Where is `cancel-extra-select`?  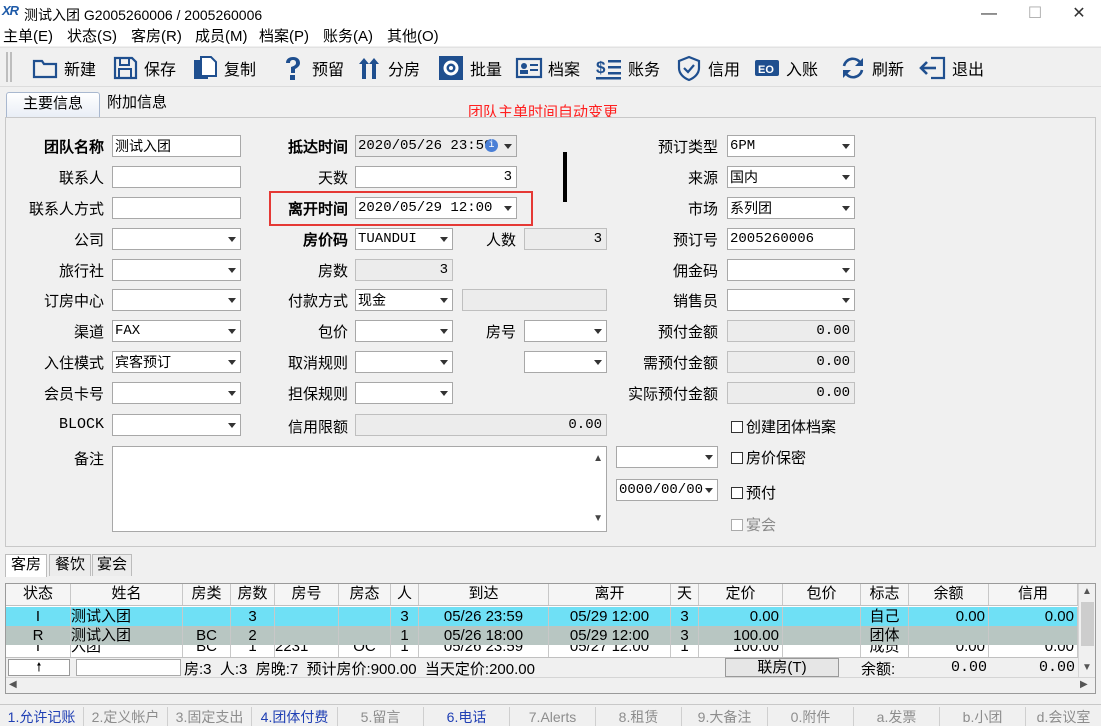 cancel-extra-select is located at coordinates (565, 362).